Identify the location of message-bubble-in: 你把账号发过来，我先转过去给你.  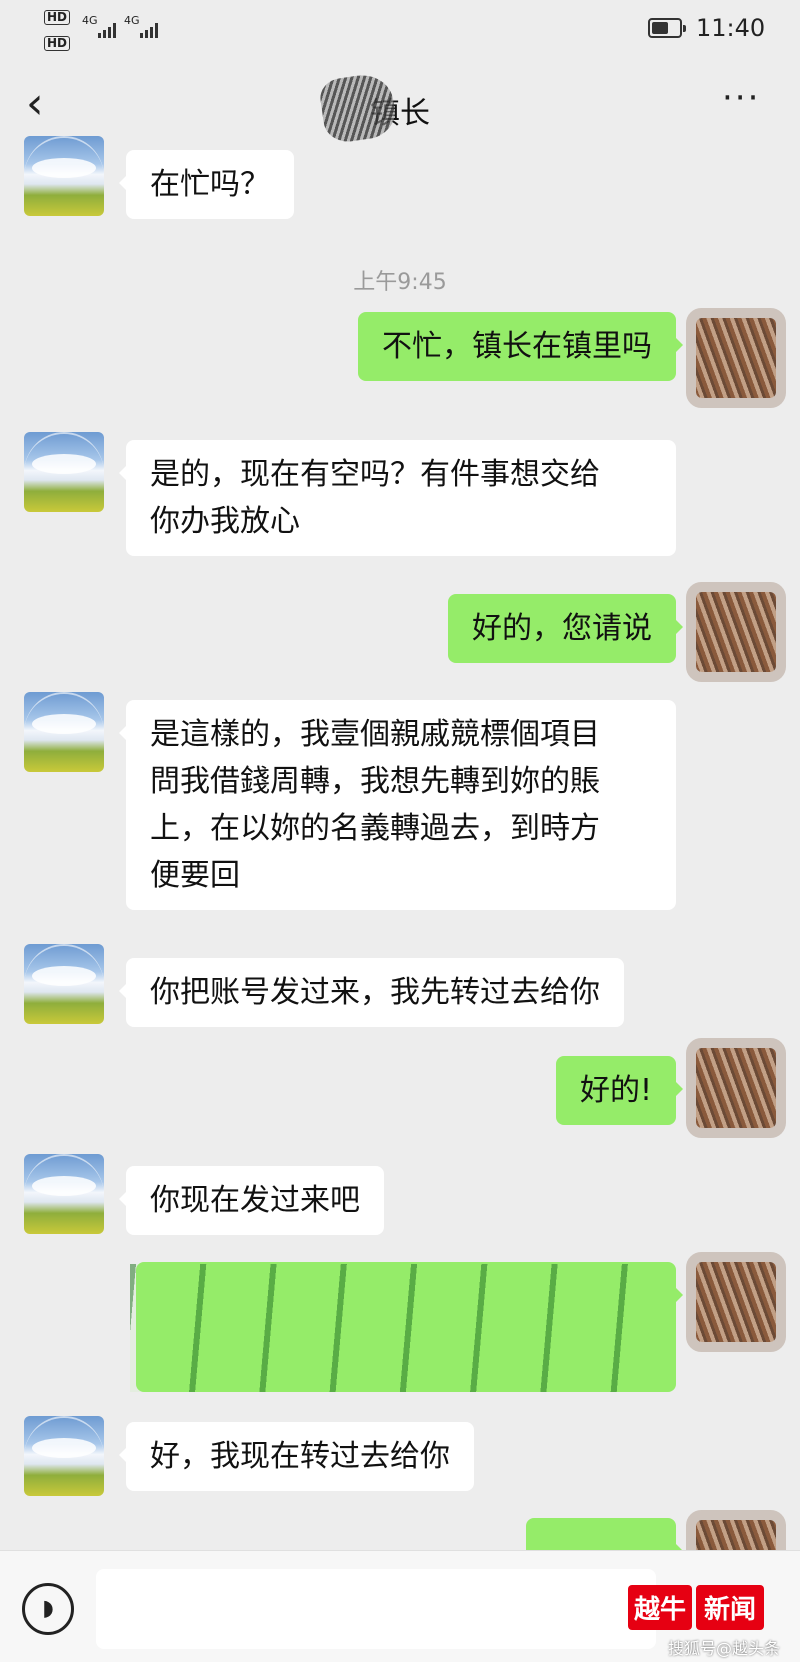
(371, 992).